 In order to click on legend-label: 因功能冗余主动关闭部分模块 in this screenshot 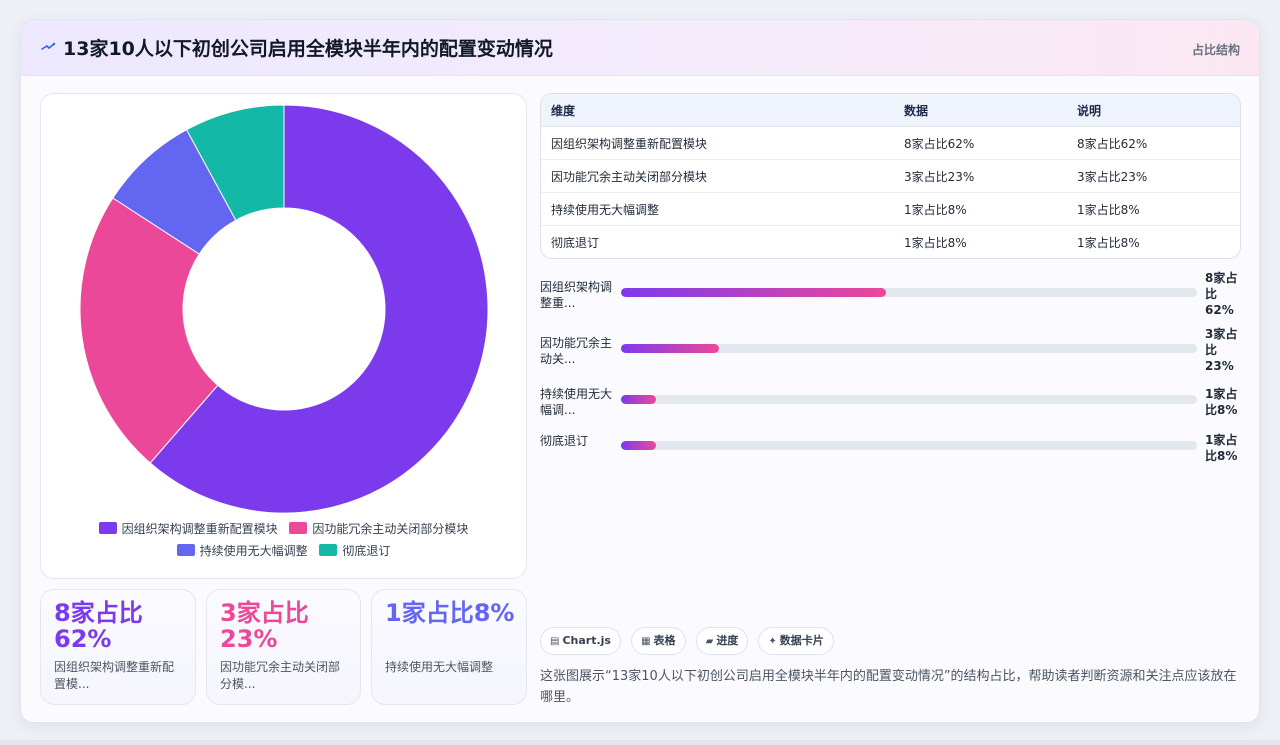, I will do `click(390, 529)`.